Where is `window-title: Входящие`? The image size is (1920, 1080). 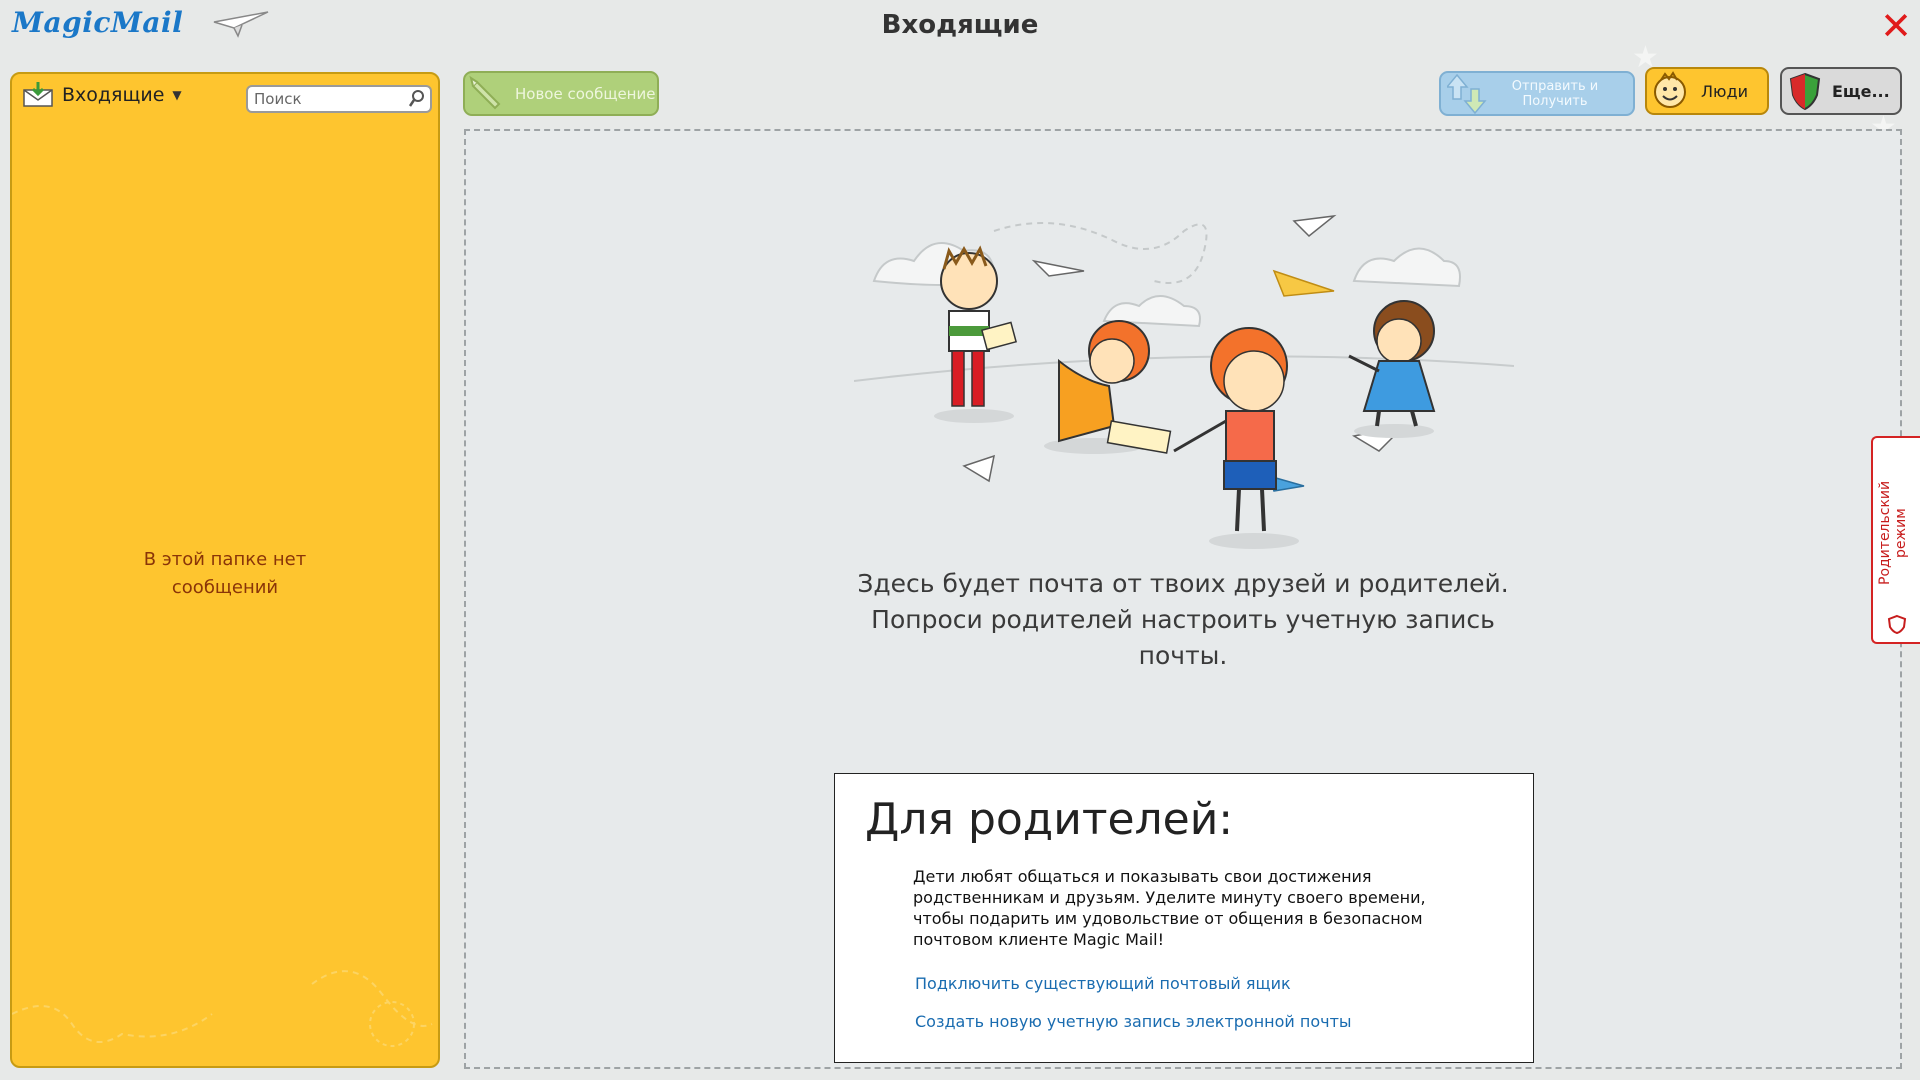
window-title: Входящие is located at coordinates (960, 25).